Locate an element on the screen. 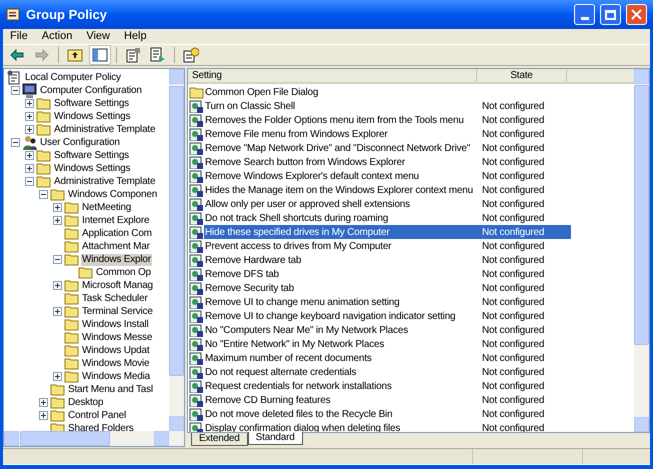  back-arrow-icon is located at coordinates (17, 55).